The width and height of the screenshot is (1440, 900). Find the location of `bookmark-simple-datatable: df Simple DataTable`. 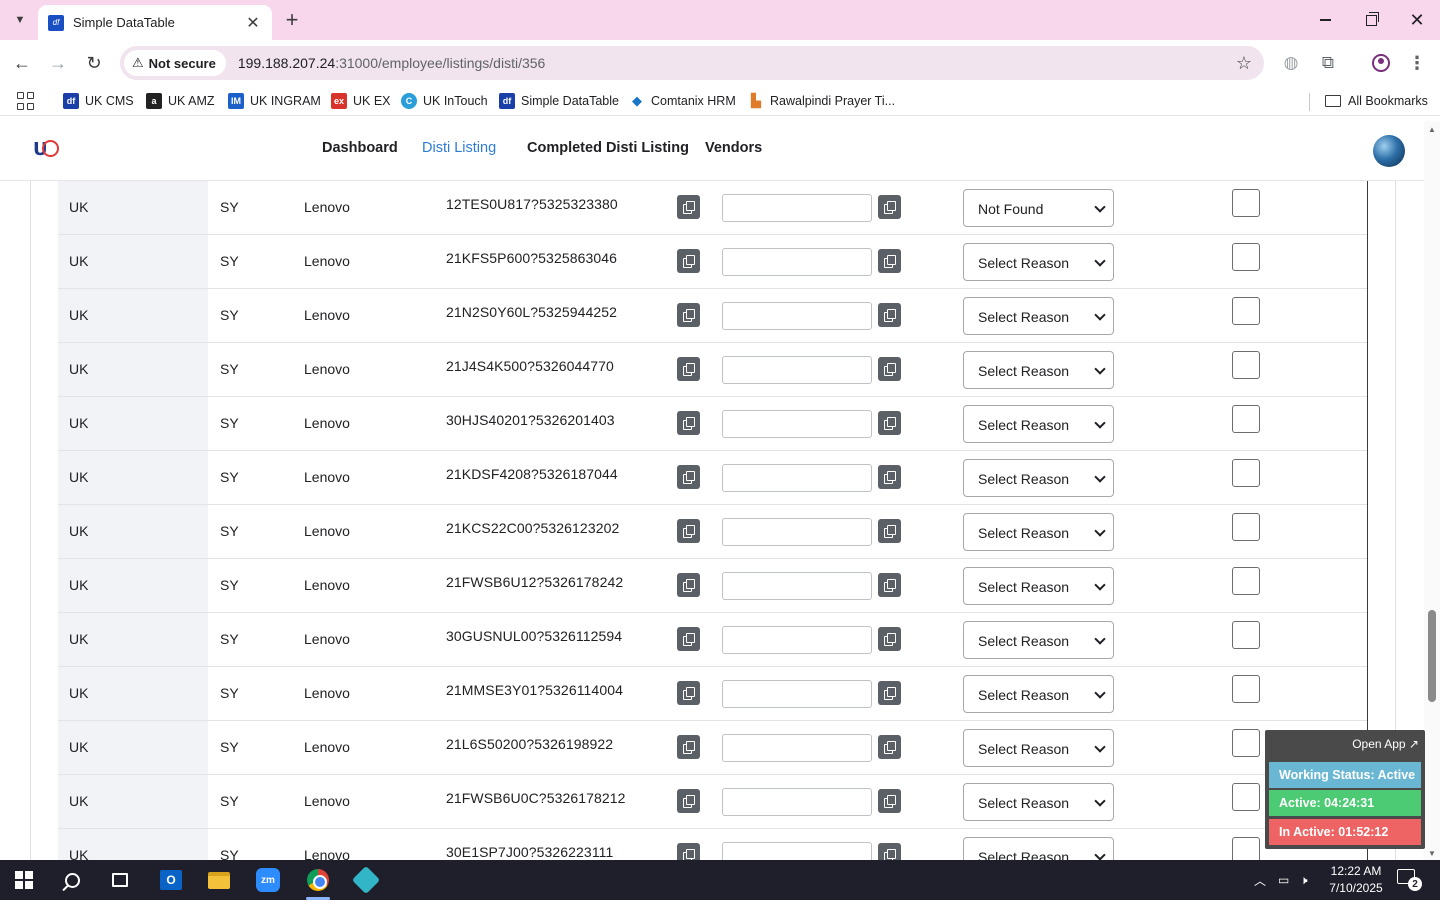

bookmark-simple-datatable: df Simple DataTable is located at coordinates (559, 101).